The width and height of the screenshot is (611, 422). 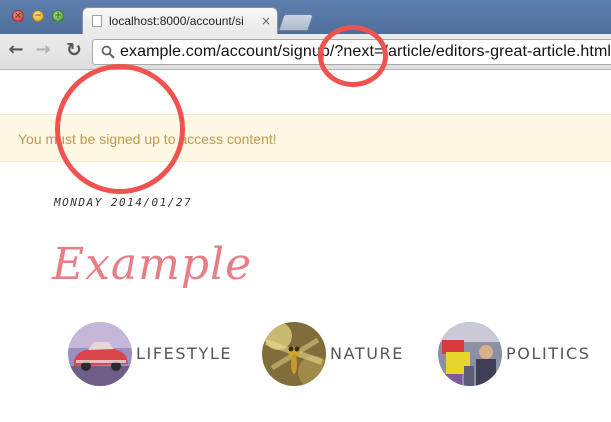 What do you see at coordinates (123, 202) in the screenshot?
I see `date-line: Monday 2014/01/27` at bounding box center [123, 202].